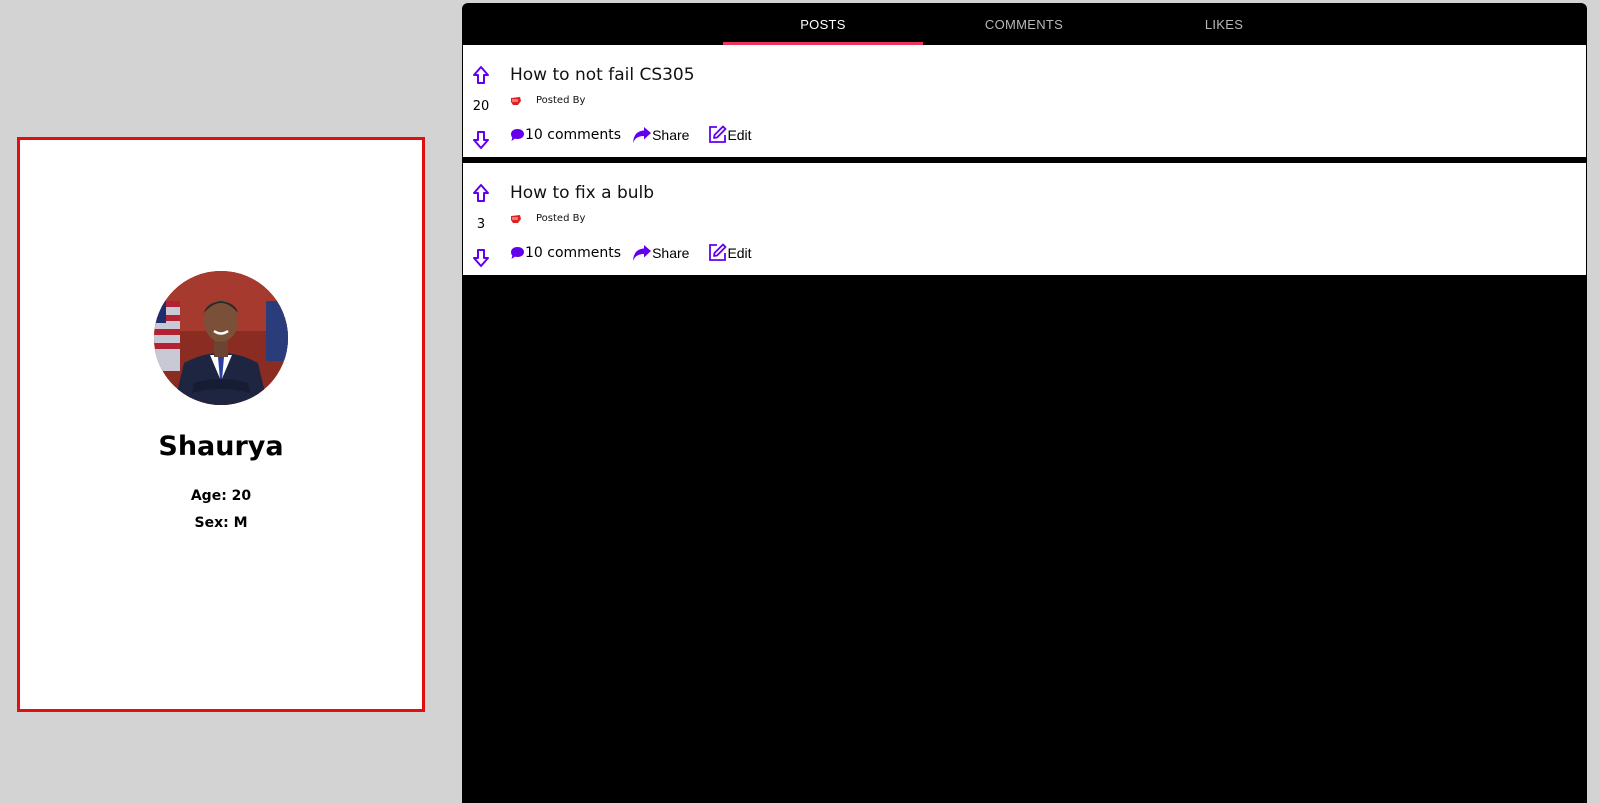 The image size is (1600, 803). I want to click on tab-comments: COMMENTS, so click(1024, 24).